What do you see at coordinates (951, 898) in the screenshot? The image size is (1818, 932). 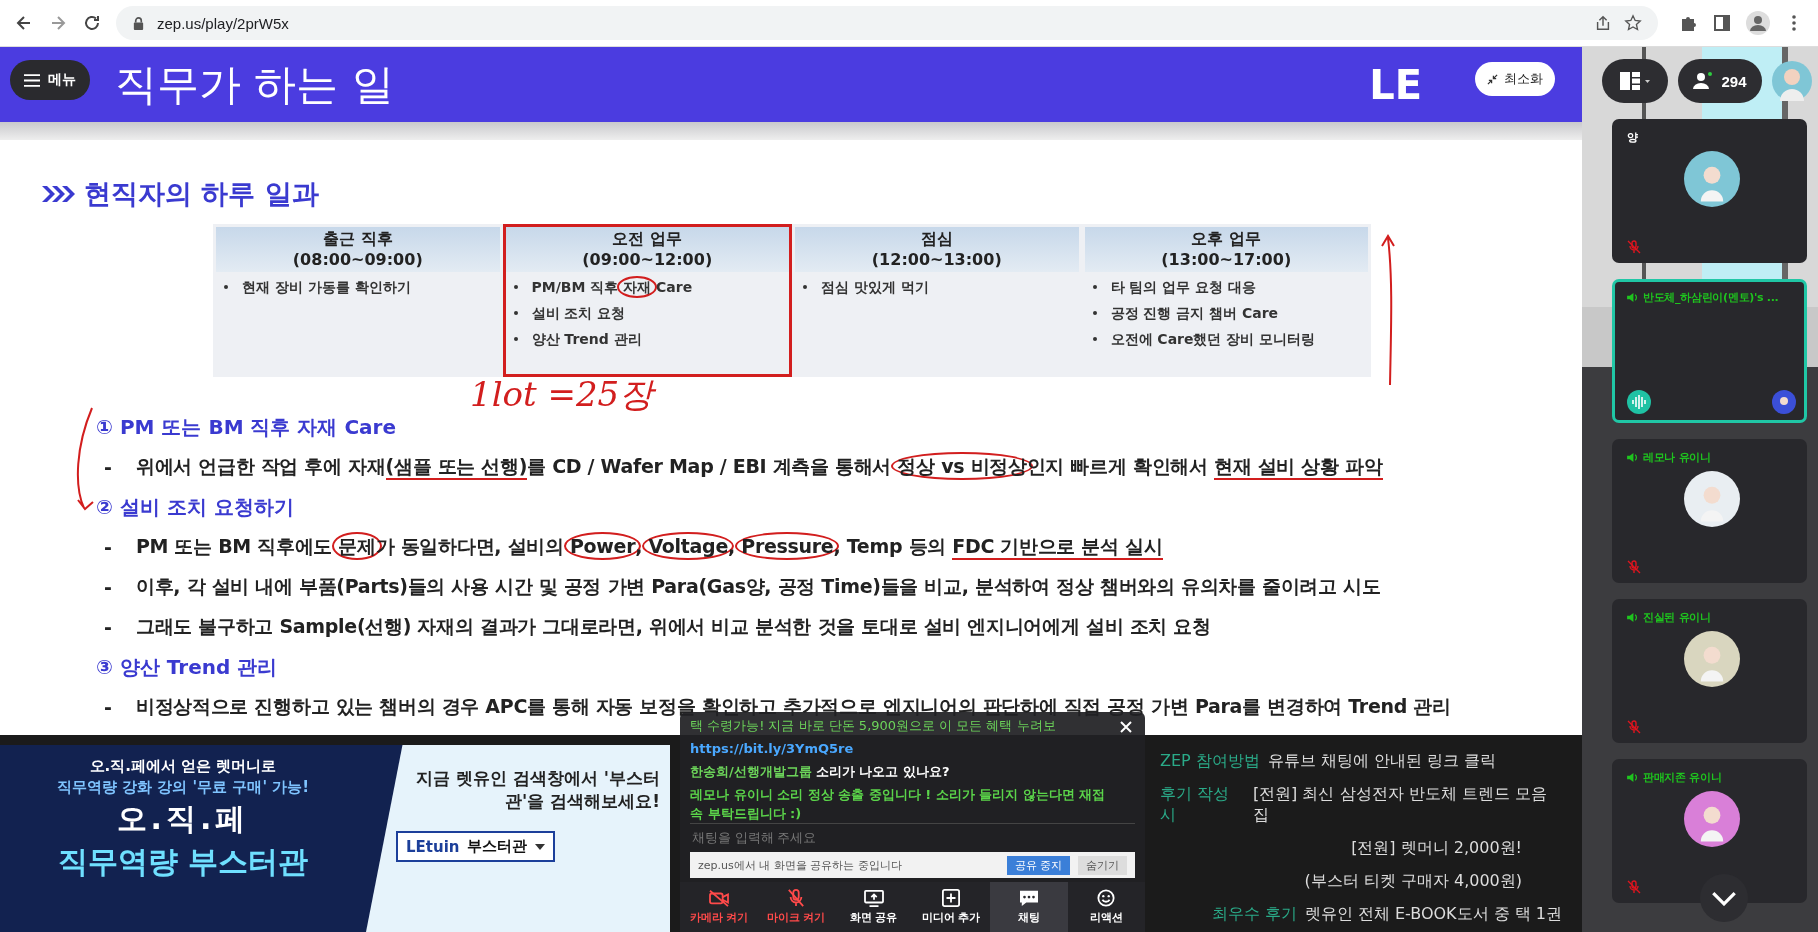 I see `add-media-icon` at bounding box center [951, 898].